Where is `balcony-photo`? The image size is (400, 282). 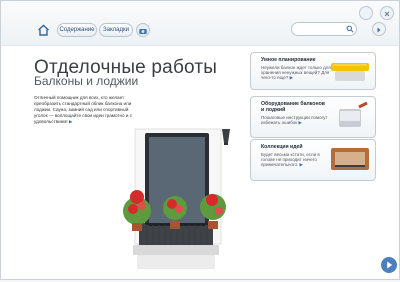 balcony-photo is located at coordinates (350, 159).